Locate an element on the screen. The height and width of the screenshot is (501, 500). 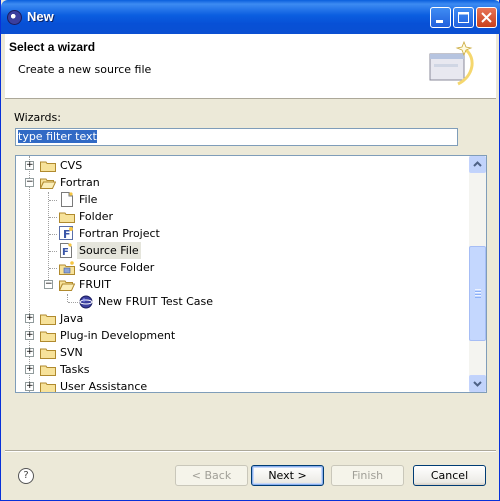
tree-item-label: Fortran Project is located at coordinates (119, 233).